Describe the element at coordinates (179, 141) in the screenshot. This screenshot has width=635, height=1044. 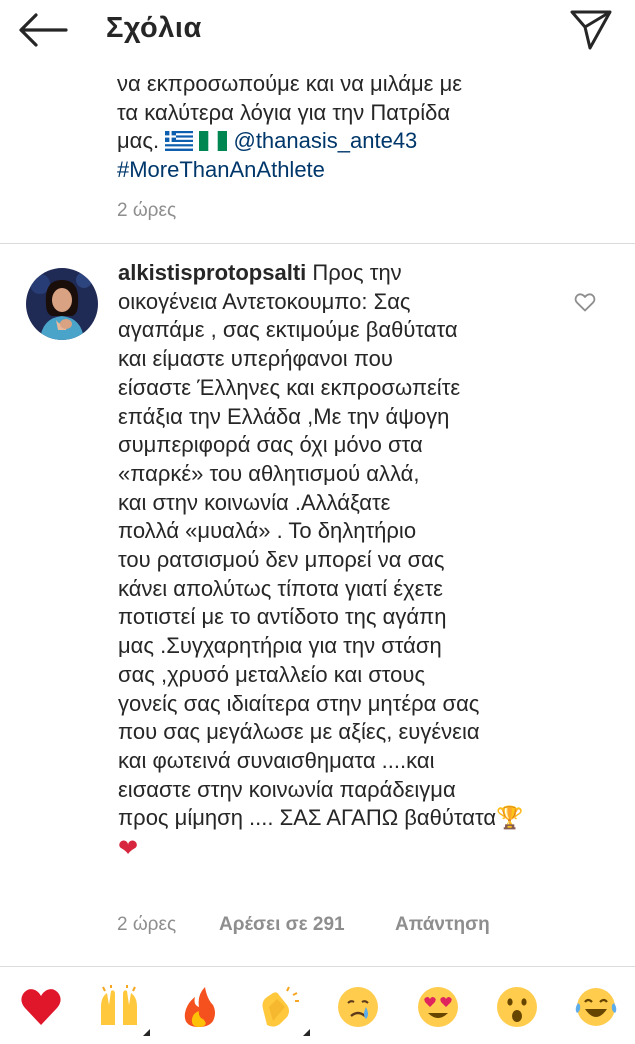
I see `greece-flag-icon` at that location.